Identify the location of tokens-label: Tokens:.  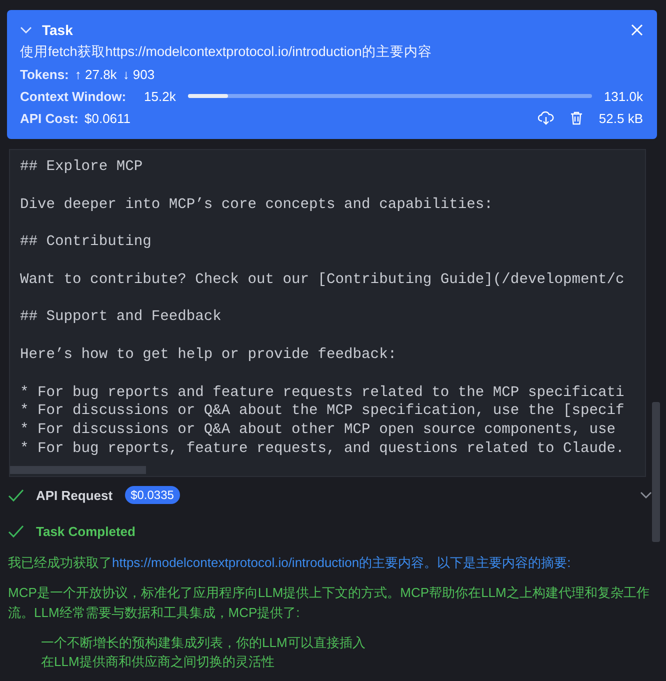
(44, 74).